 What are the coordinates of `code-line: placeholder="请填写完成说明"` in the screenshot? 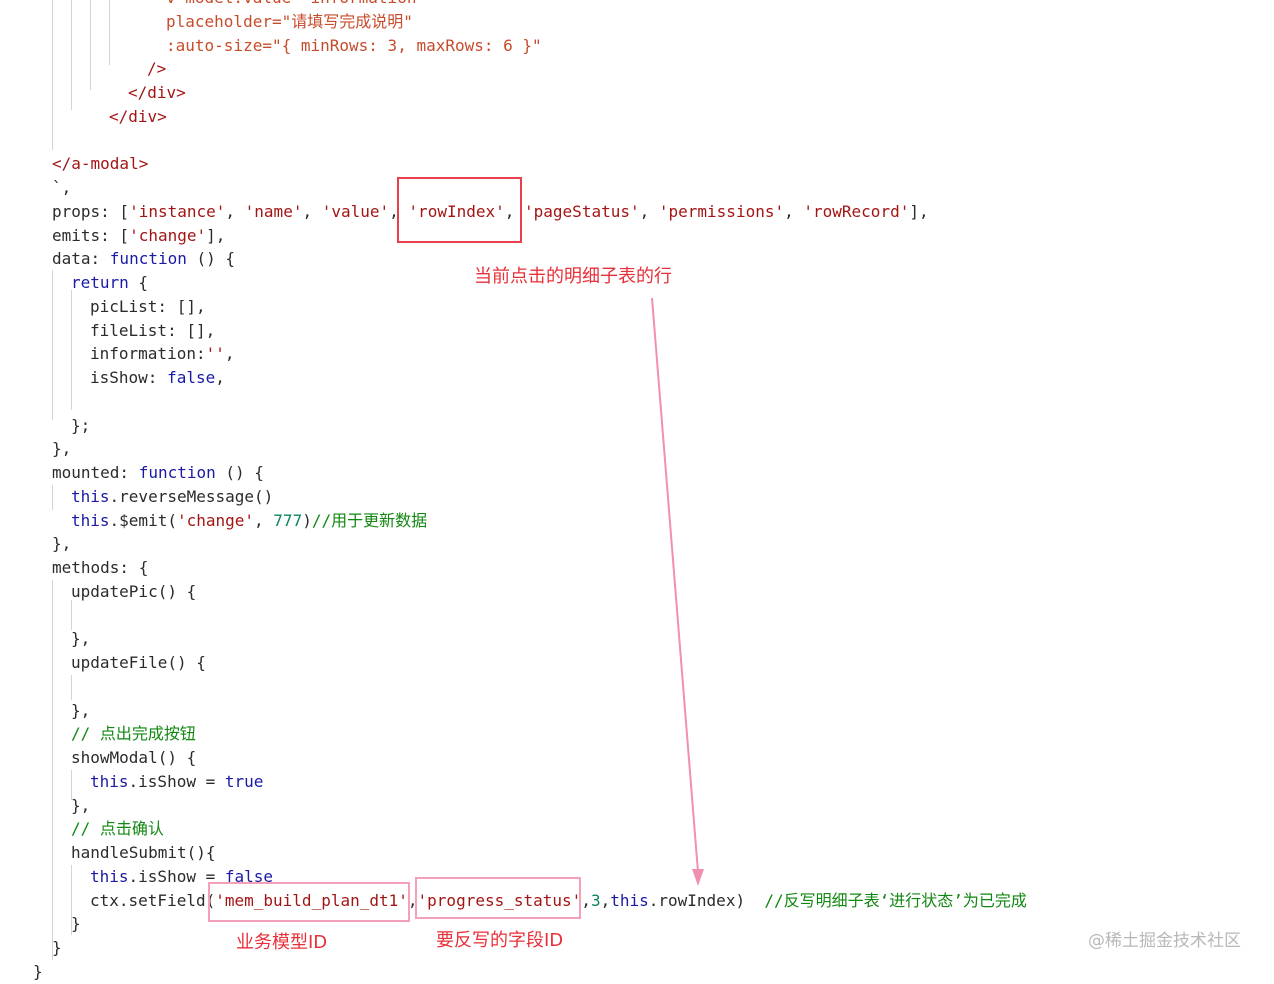 It's located at (289, 22).